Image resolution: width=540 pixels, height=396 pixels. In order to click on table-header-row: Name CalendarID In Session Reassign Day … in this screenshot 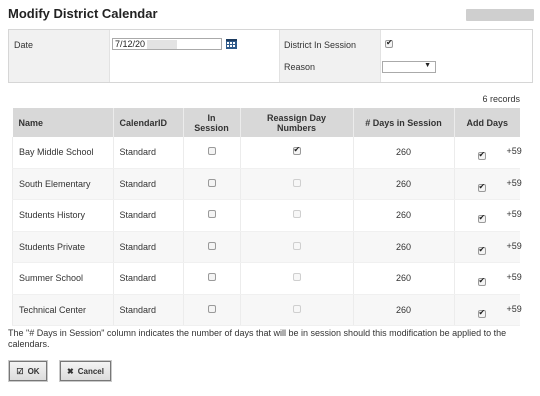, I will do `click(266, 122)`.